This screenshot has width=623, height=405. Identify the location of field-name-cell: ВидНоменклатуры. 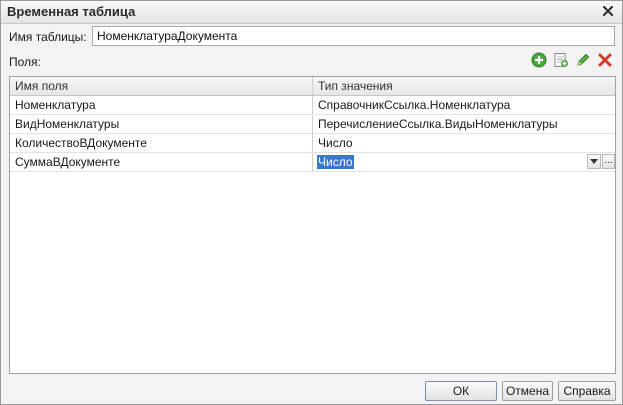
(161, 124).